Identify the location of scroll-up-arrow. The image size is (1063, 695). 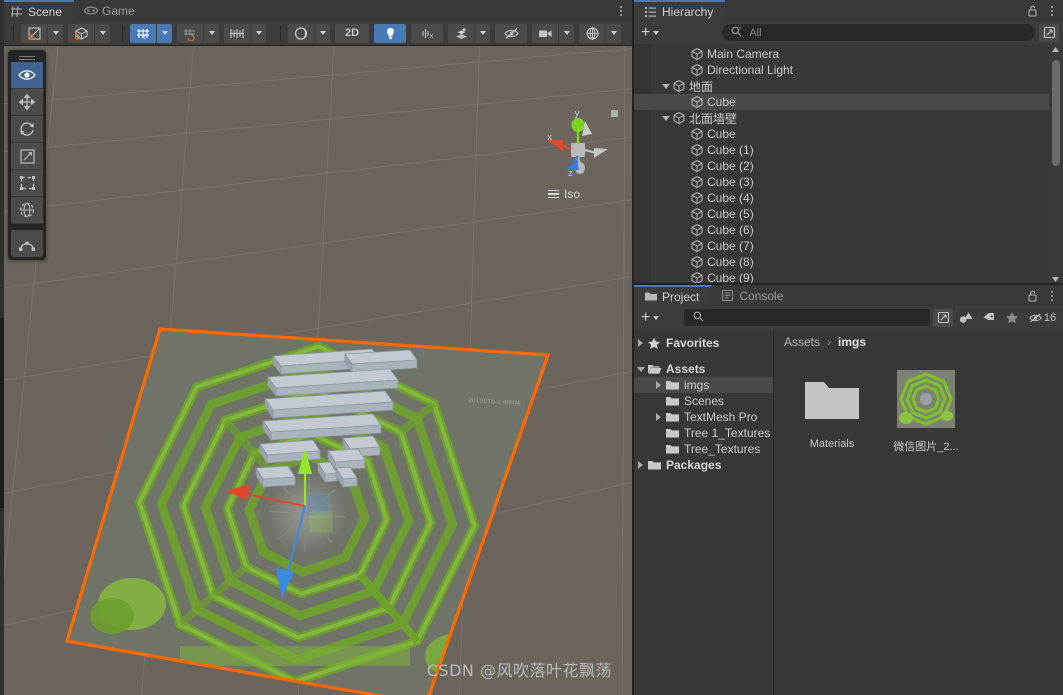
(1055, 49).